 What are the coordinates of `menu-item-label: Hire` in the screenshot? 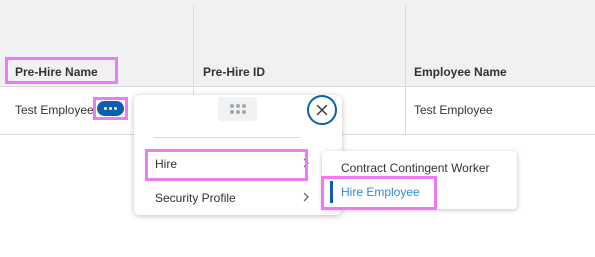 It's located at (166, 164).